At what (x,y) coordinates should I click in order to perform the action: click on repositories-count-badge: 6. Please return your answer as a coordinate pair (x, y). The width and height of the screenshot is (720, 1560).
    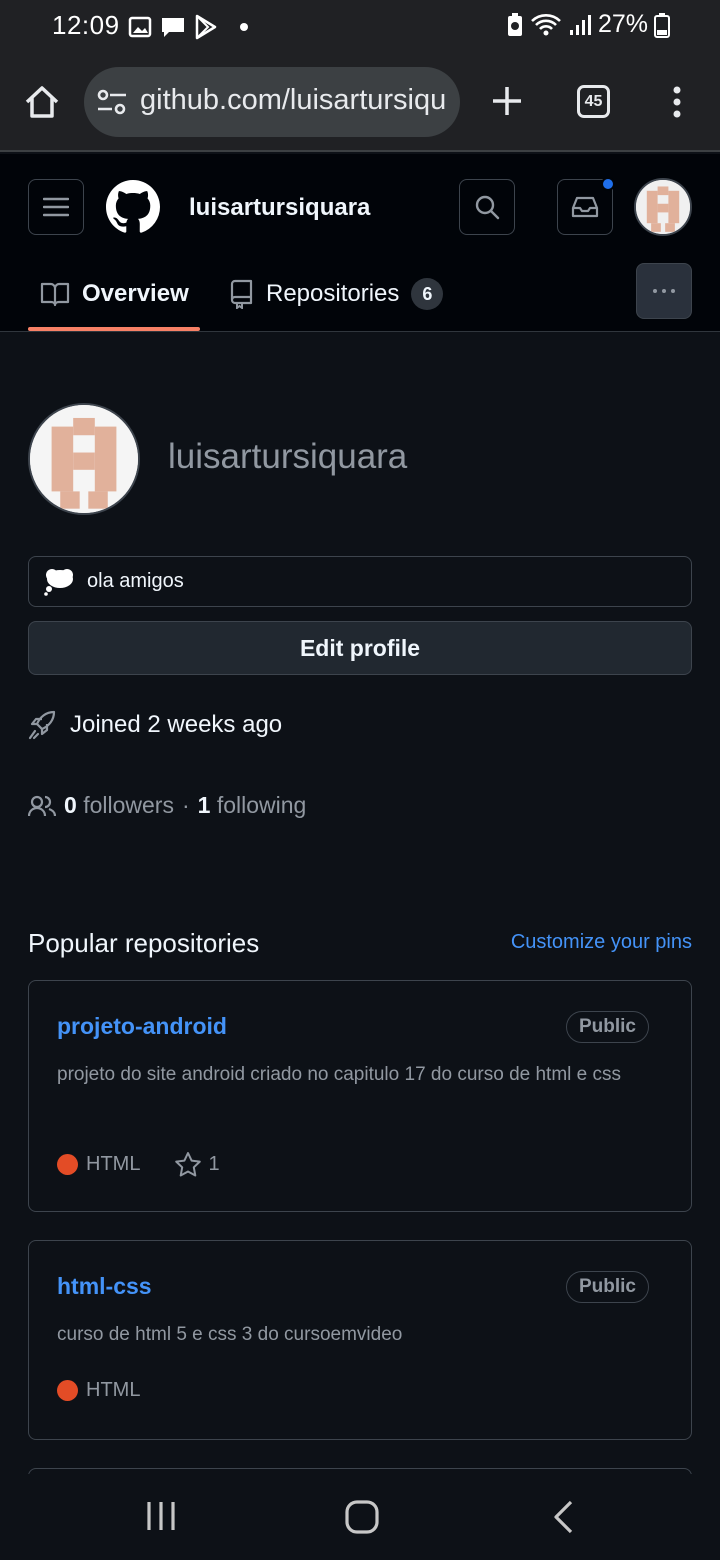
    Looking at the image, I should click on (427, 294).